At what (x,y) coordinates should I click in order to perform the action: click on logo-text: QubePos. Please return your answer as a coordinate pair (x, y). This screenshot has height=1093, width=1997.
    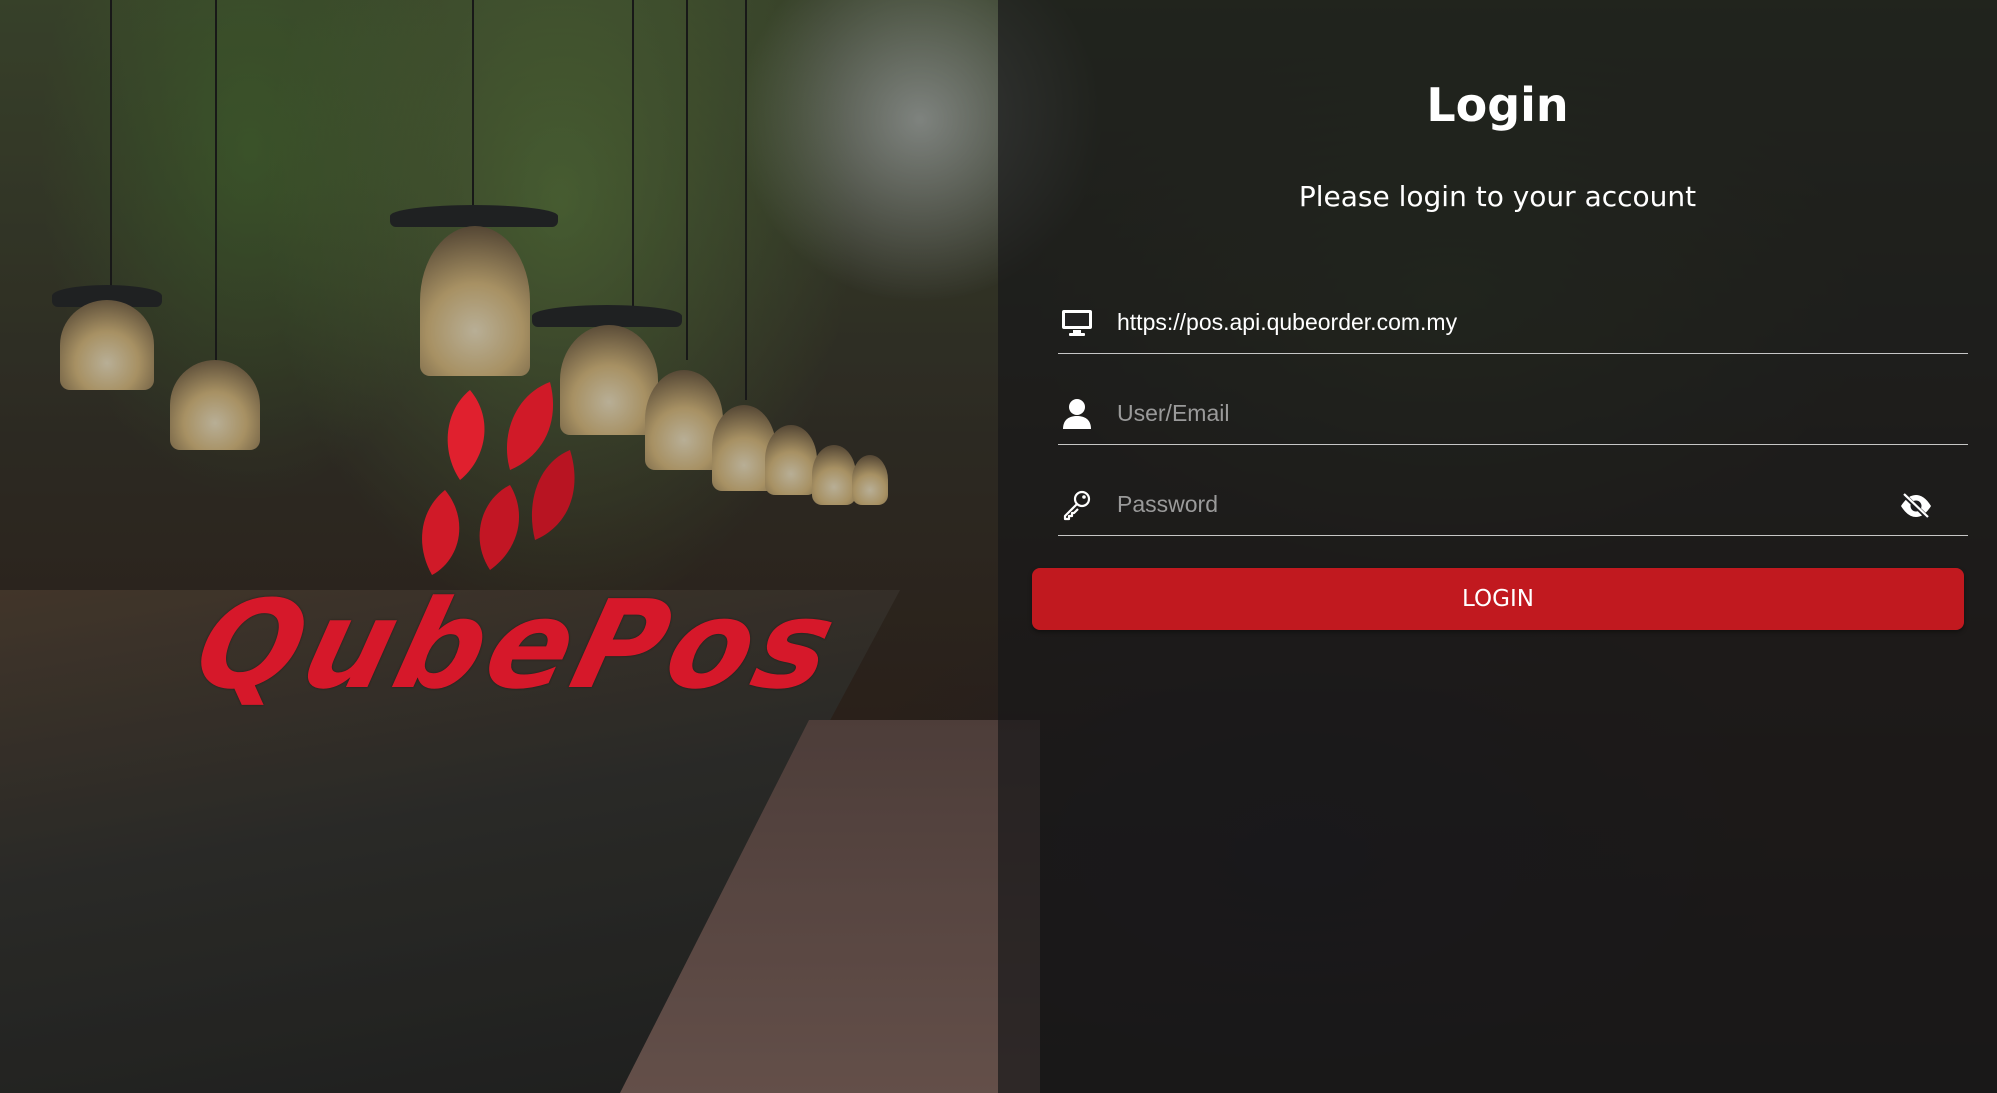
    Looking at the image, I should click on (517, 645).